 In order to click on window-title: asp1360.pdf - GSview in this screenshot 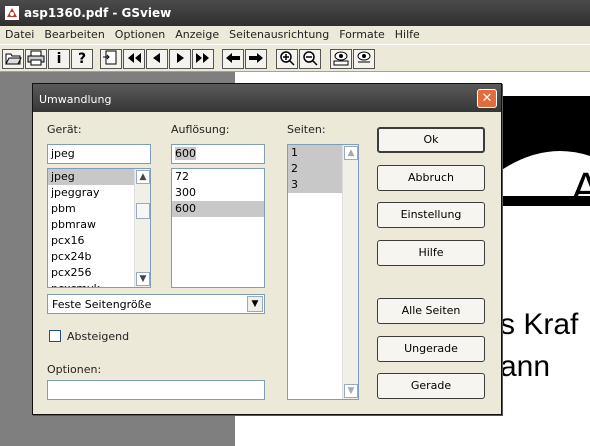, I will do `click(98, 13)`.